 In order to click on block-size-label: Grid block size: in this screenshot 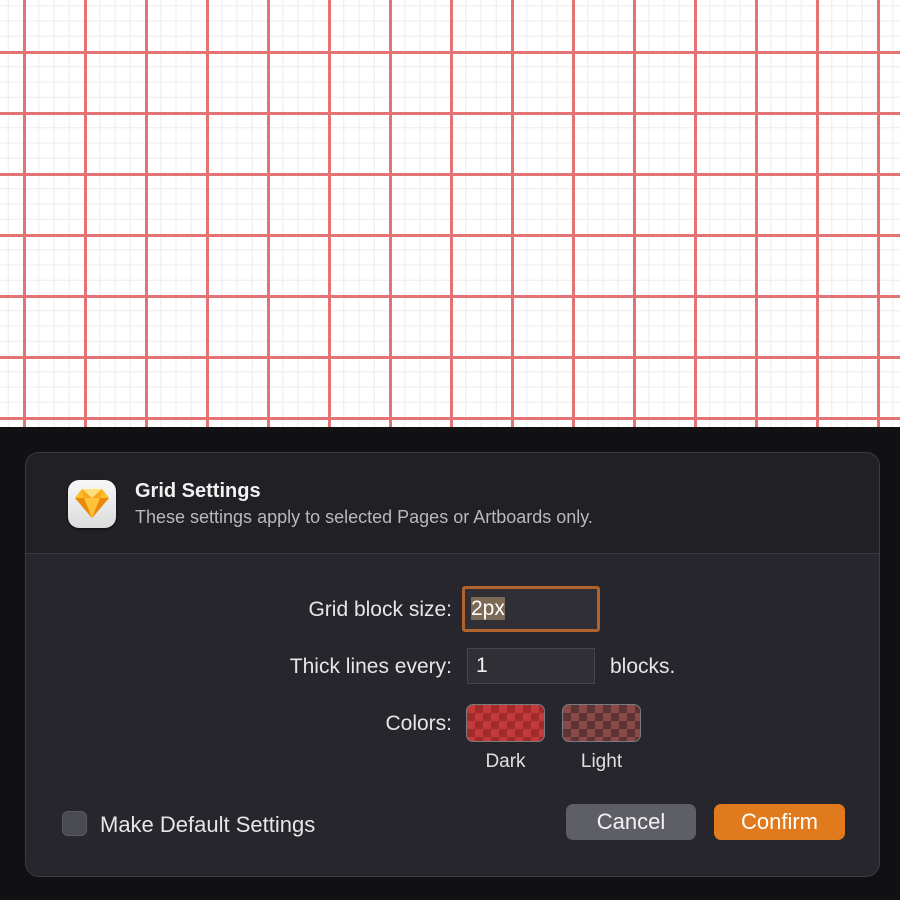, I will do `click(380, 609)`.